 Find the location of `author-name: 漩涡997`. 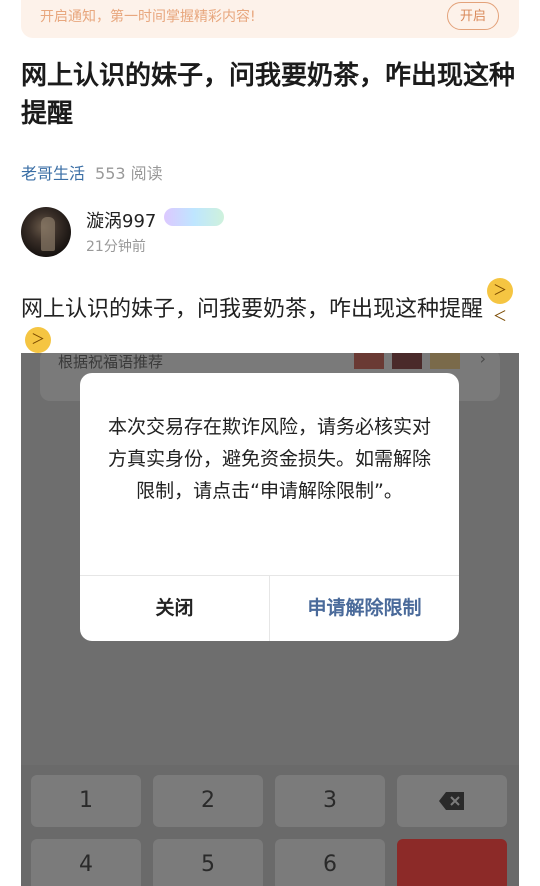

author-name: 漩涡997 is located at coordinates (121, 220).